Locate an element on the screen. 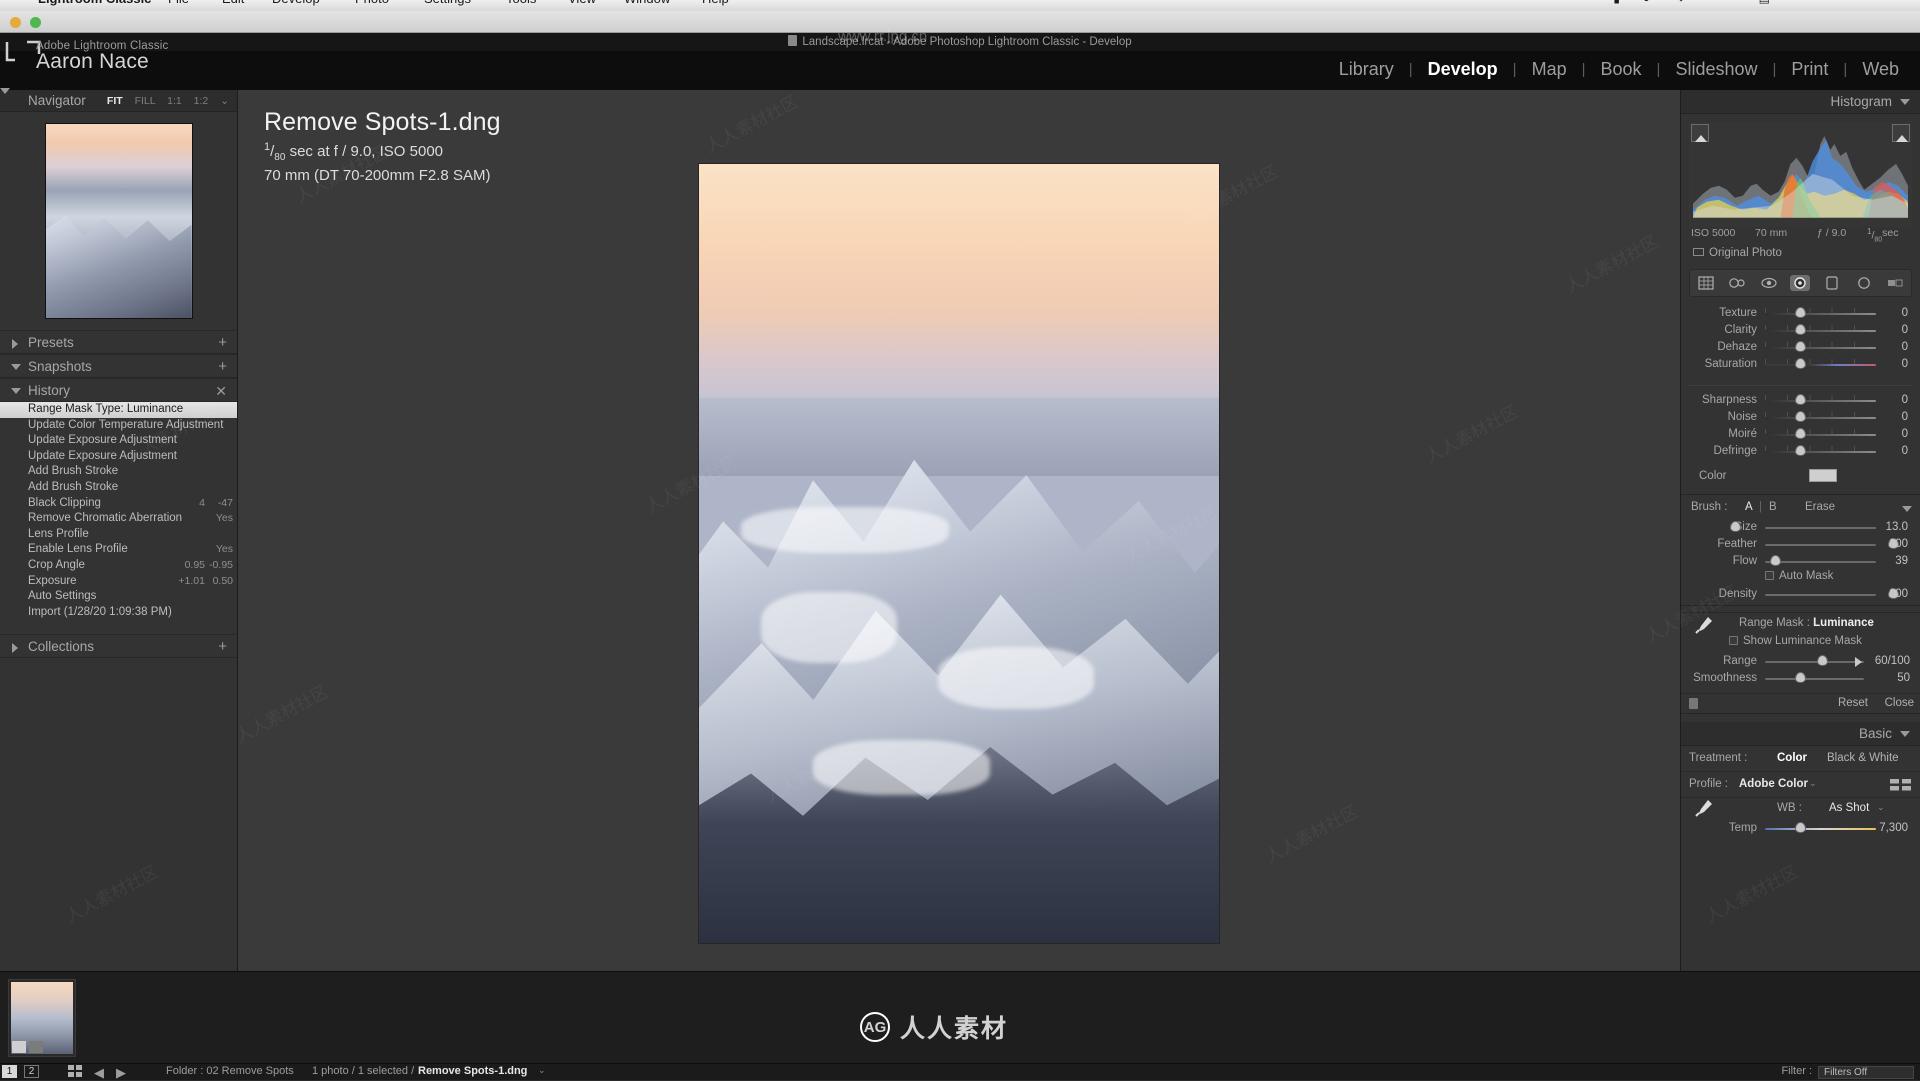 This screenshot has width=1920, height=1081. mask-toggle-icon is located at coordinates (1895, 283).